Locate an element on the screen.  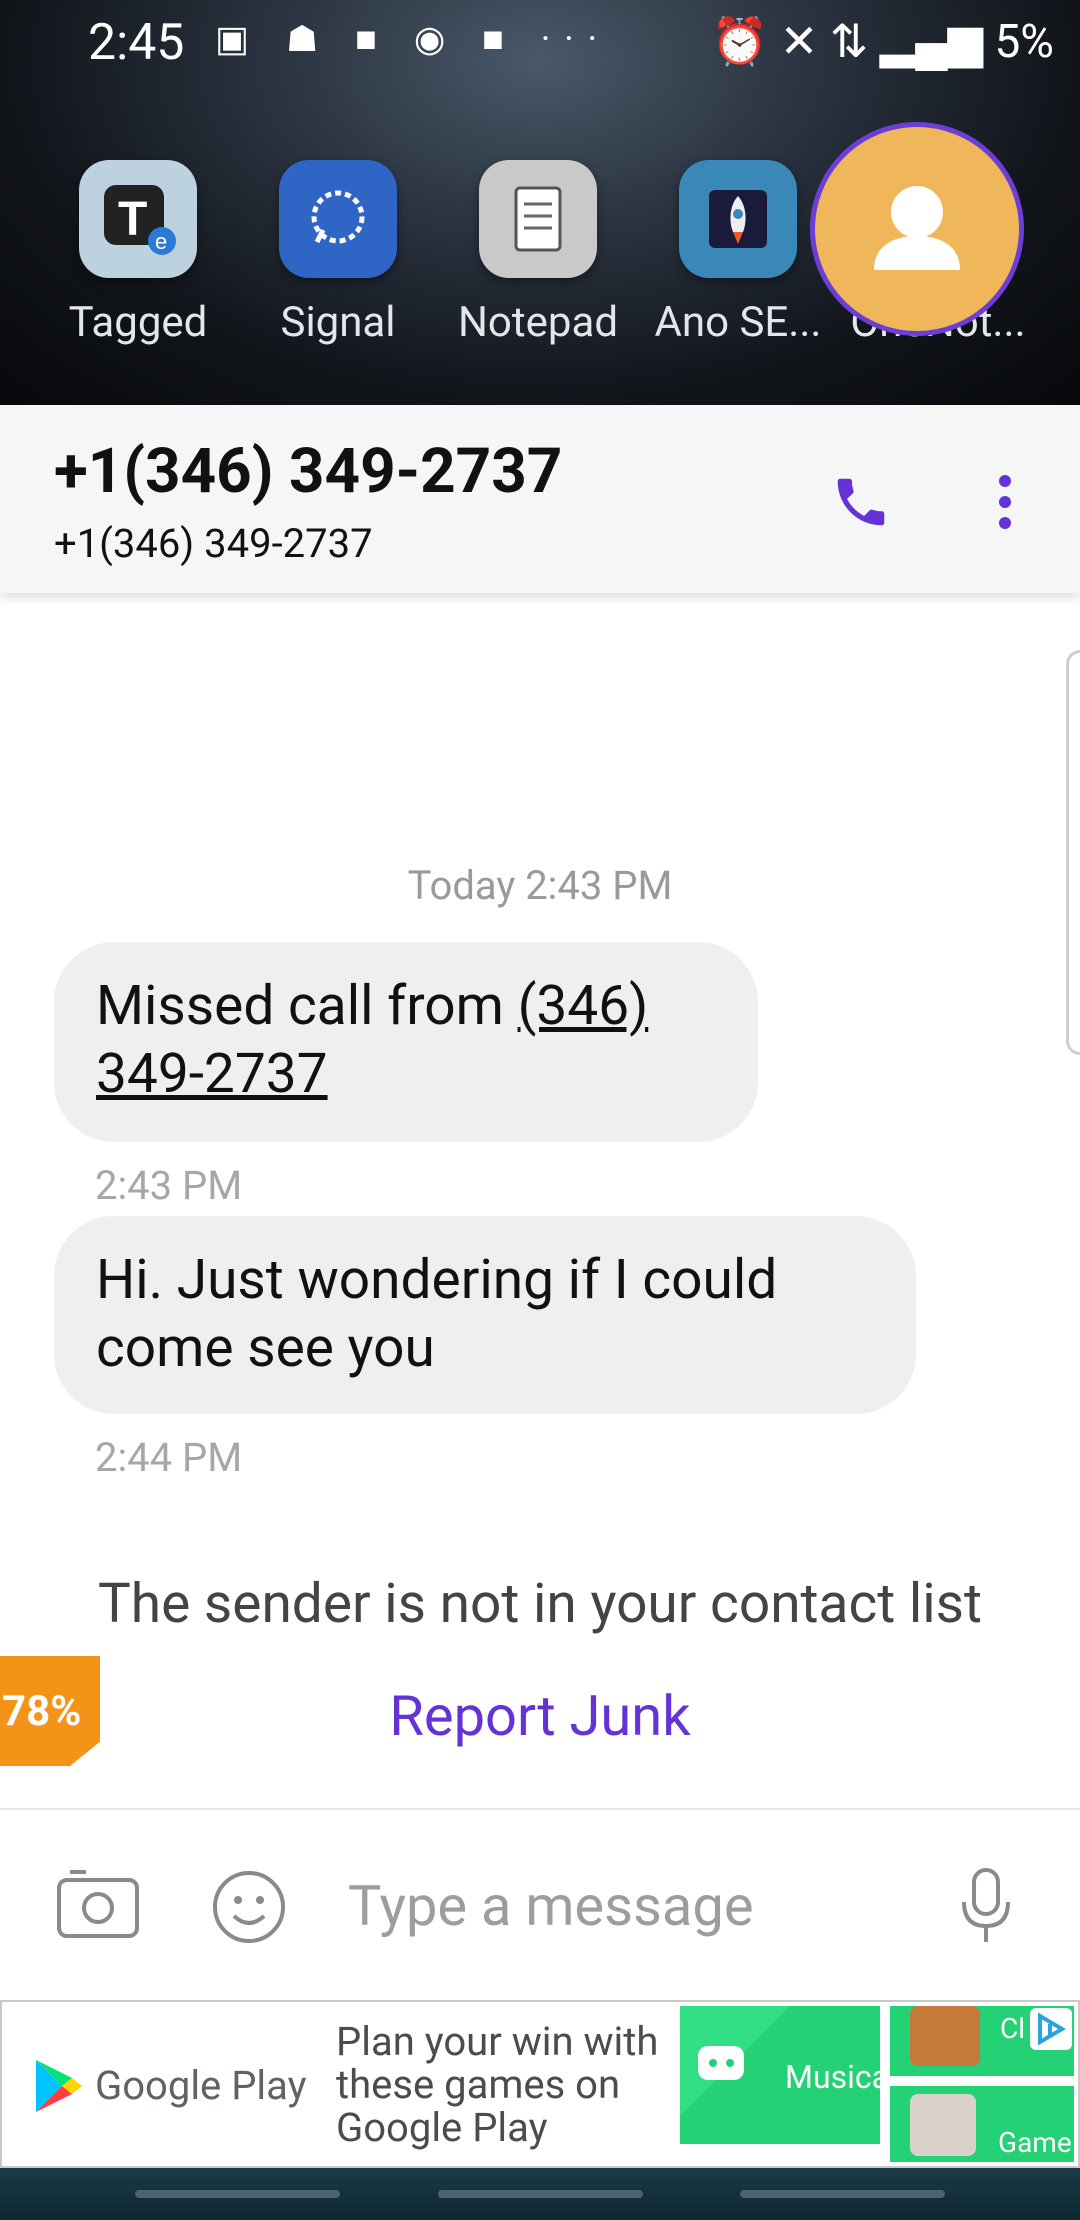
voice-input-button is located at coordinates (986, 1908).